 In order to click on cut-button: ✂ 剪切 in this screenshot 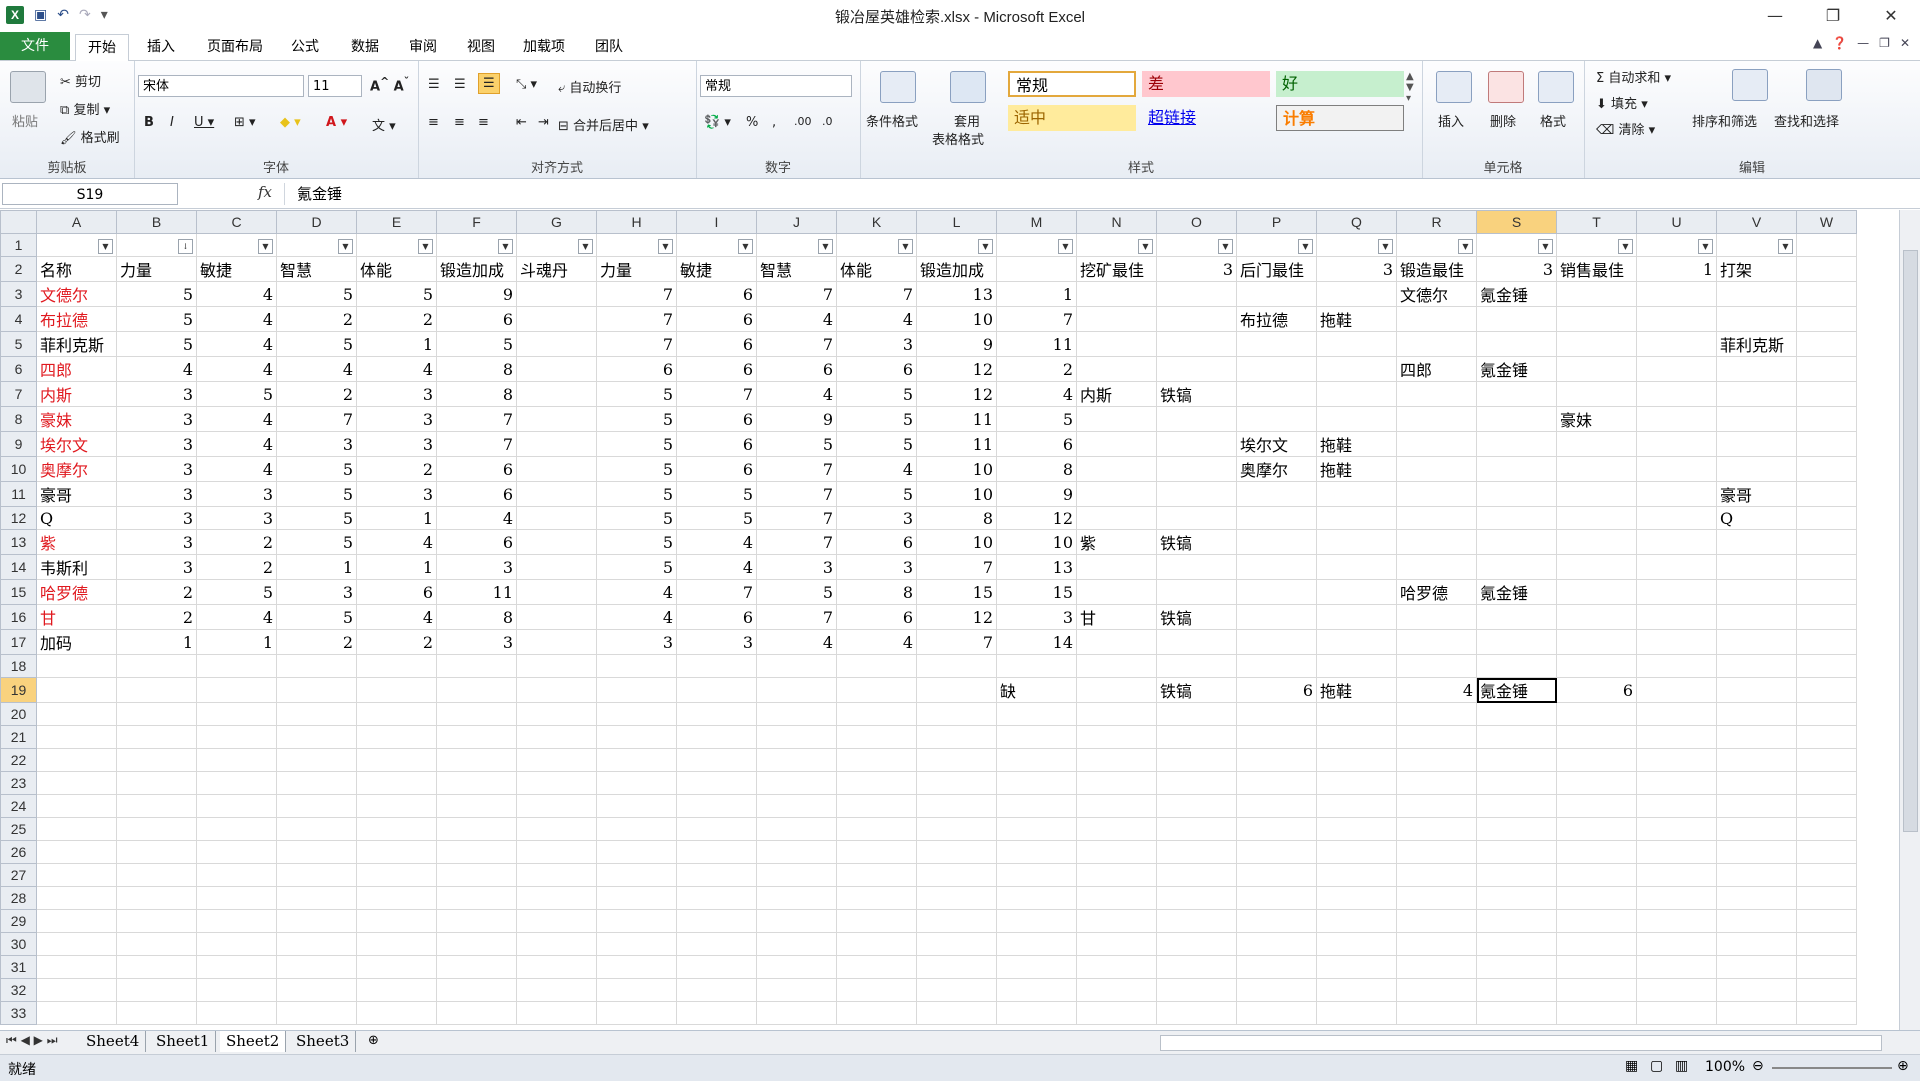, I will do `click(80, 80)`.